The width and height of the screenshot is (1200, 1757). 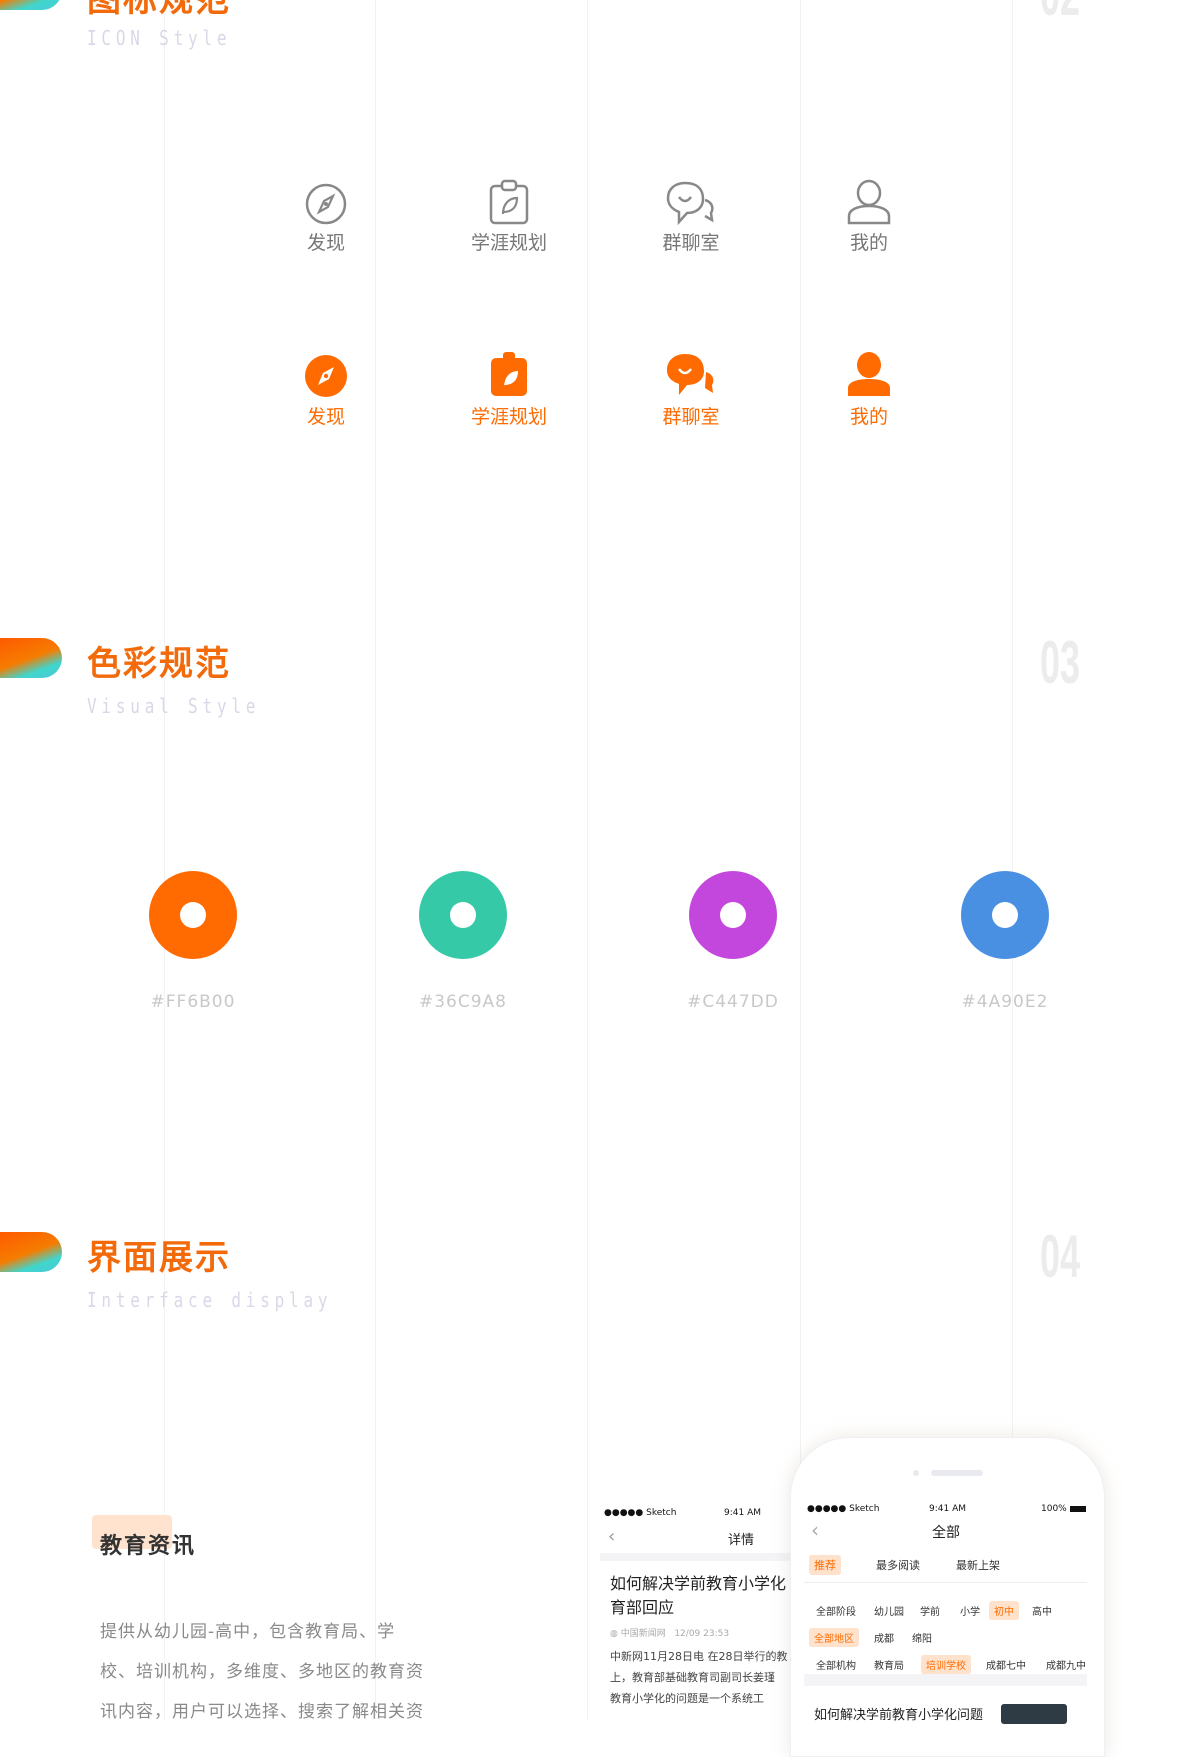 I want to click on article-thumbnail, so click(x=1034, y=1714).